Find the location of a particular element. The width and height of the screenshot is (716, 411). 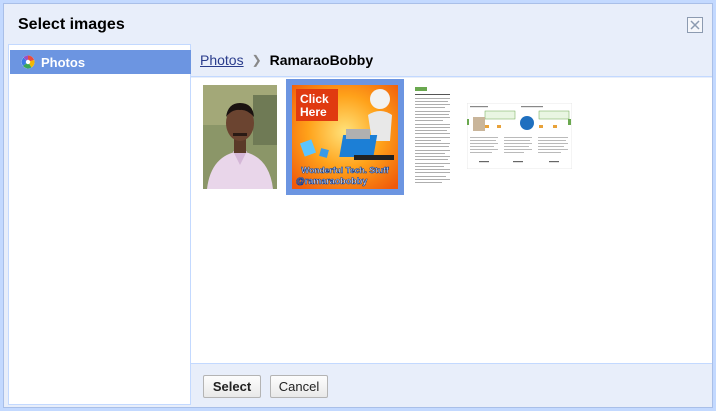

dialog-title: Select images is located at coordinates (71, 24).